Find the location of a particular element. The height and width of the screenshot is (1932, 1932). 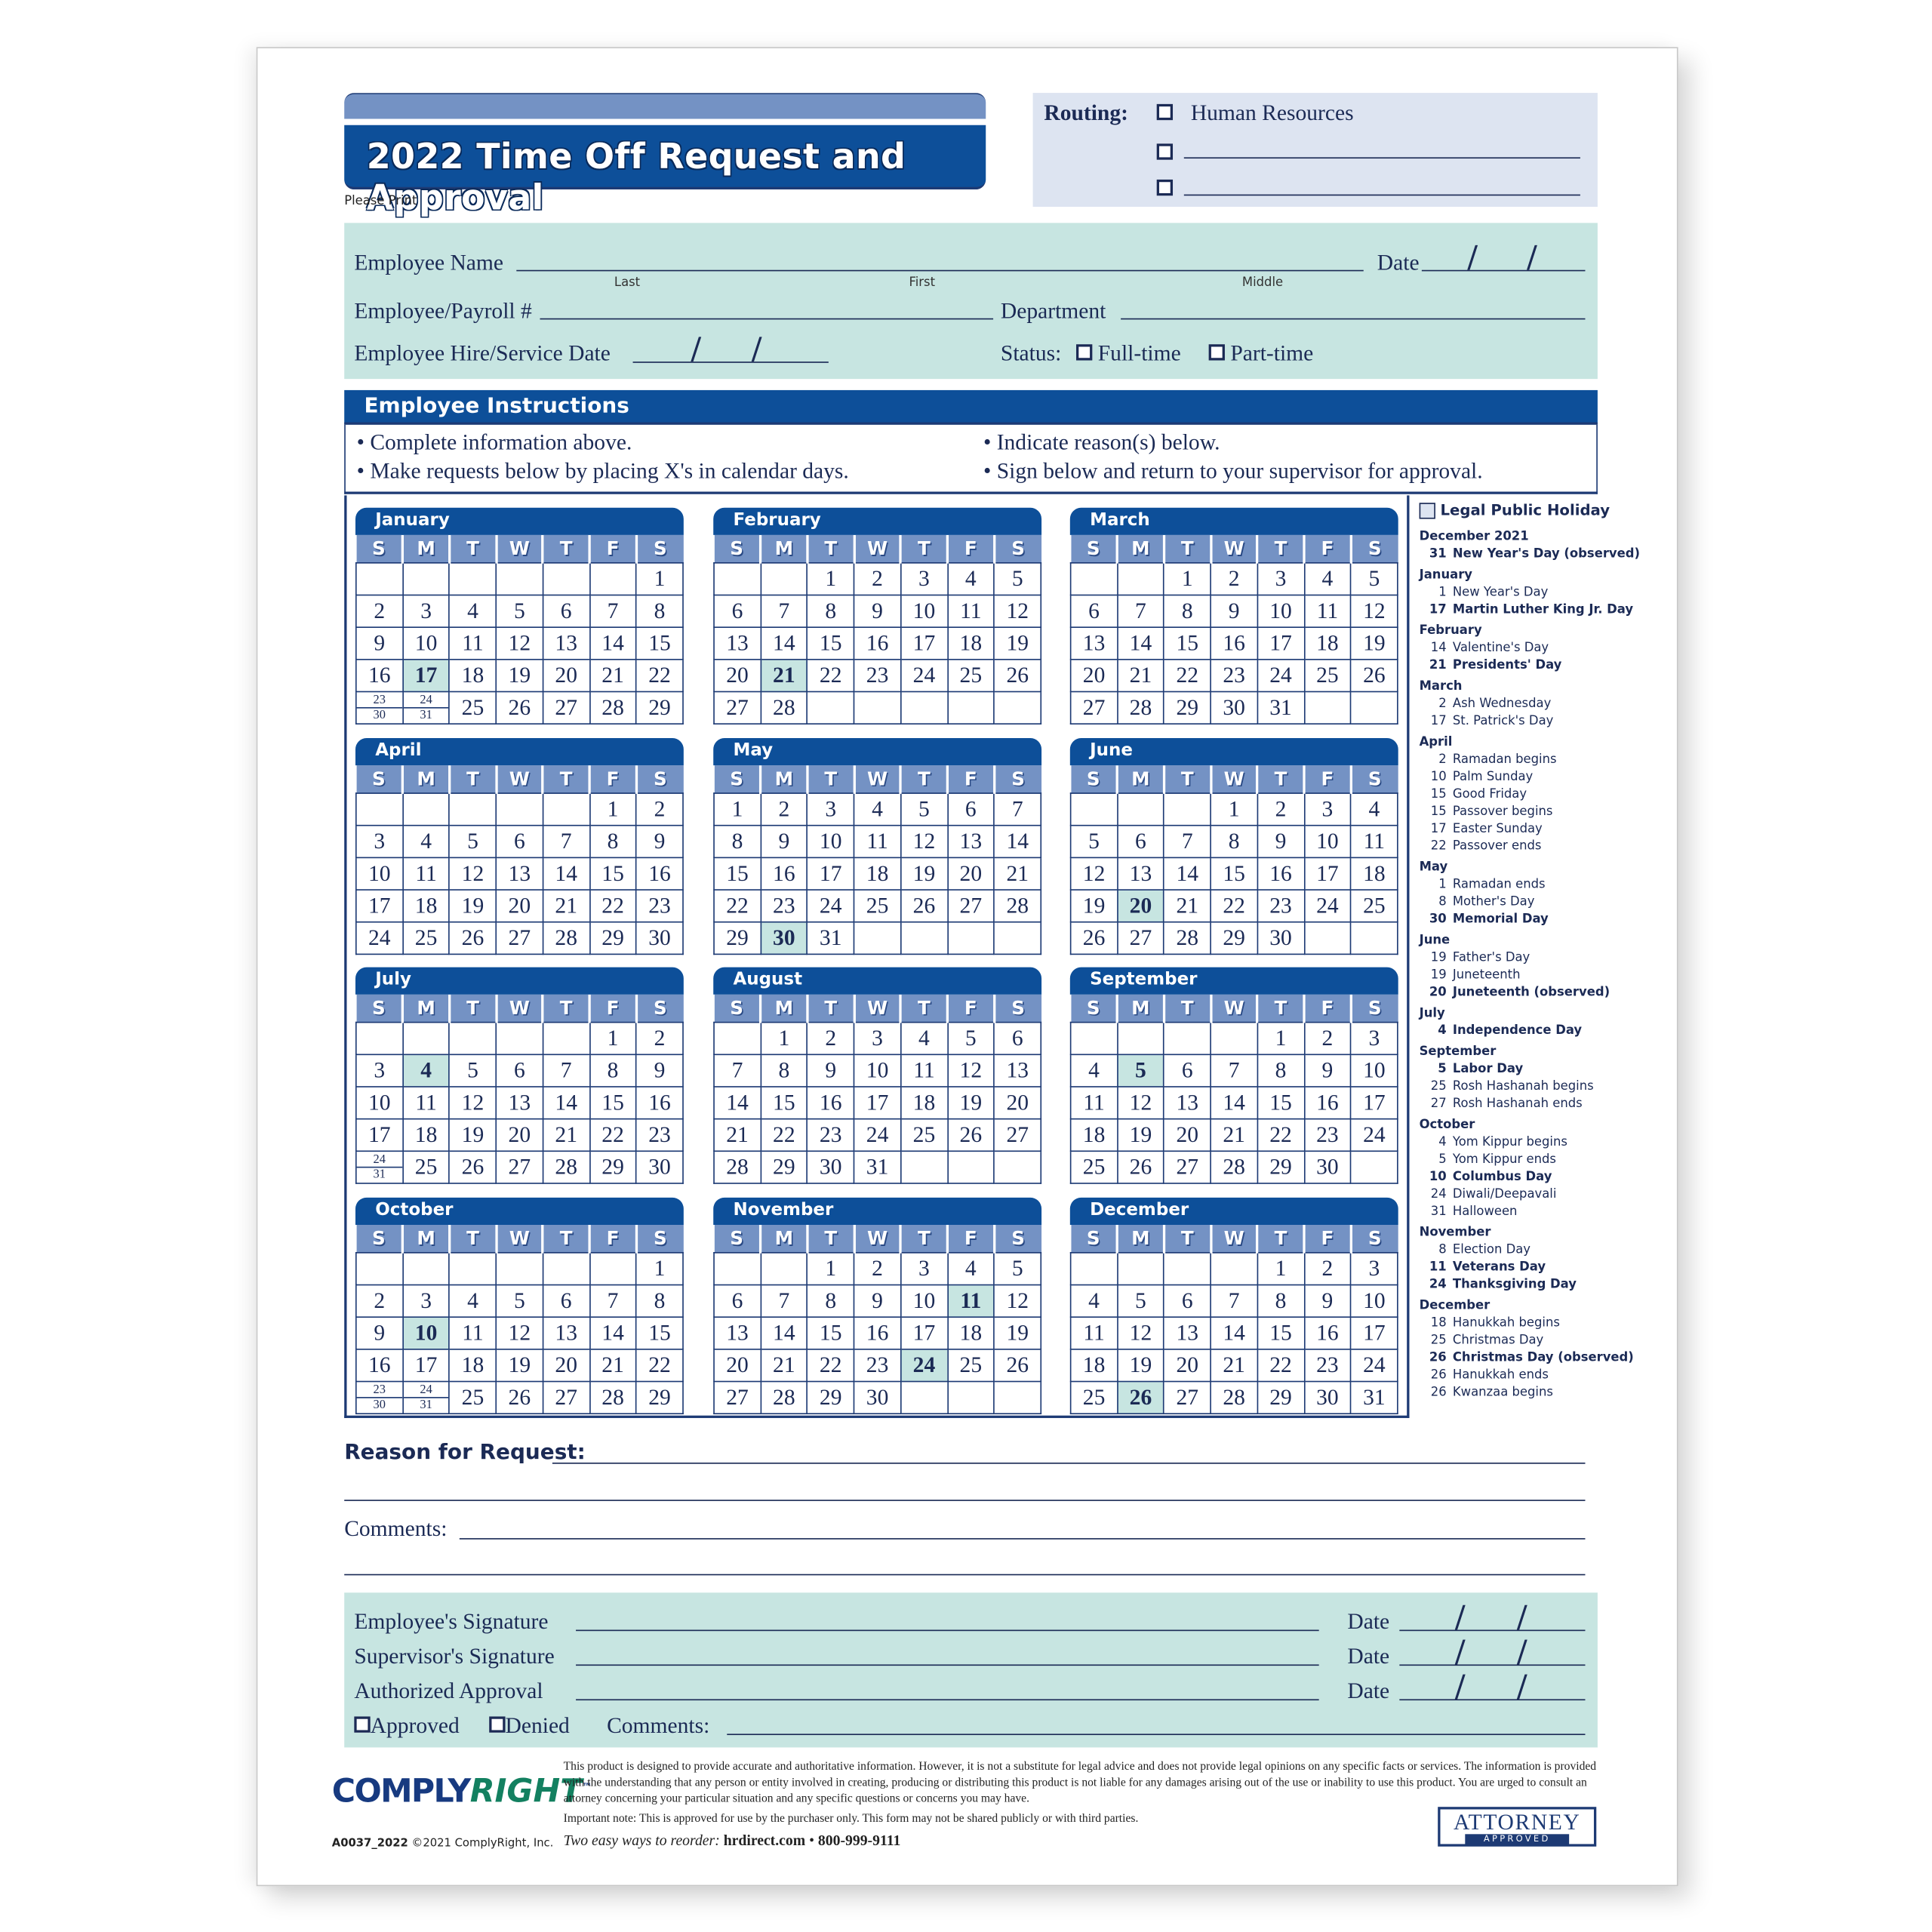

routing-blank-field is located at coordinates (1381, 158).